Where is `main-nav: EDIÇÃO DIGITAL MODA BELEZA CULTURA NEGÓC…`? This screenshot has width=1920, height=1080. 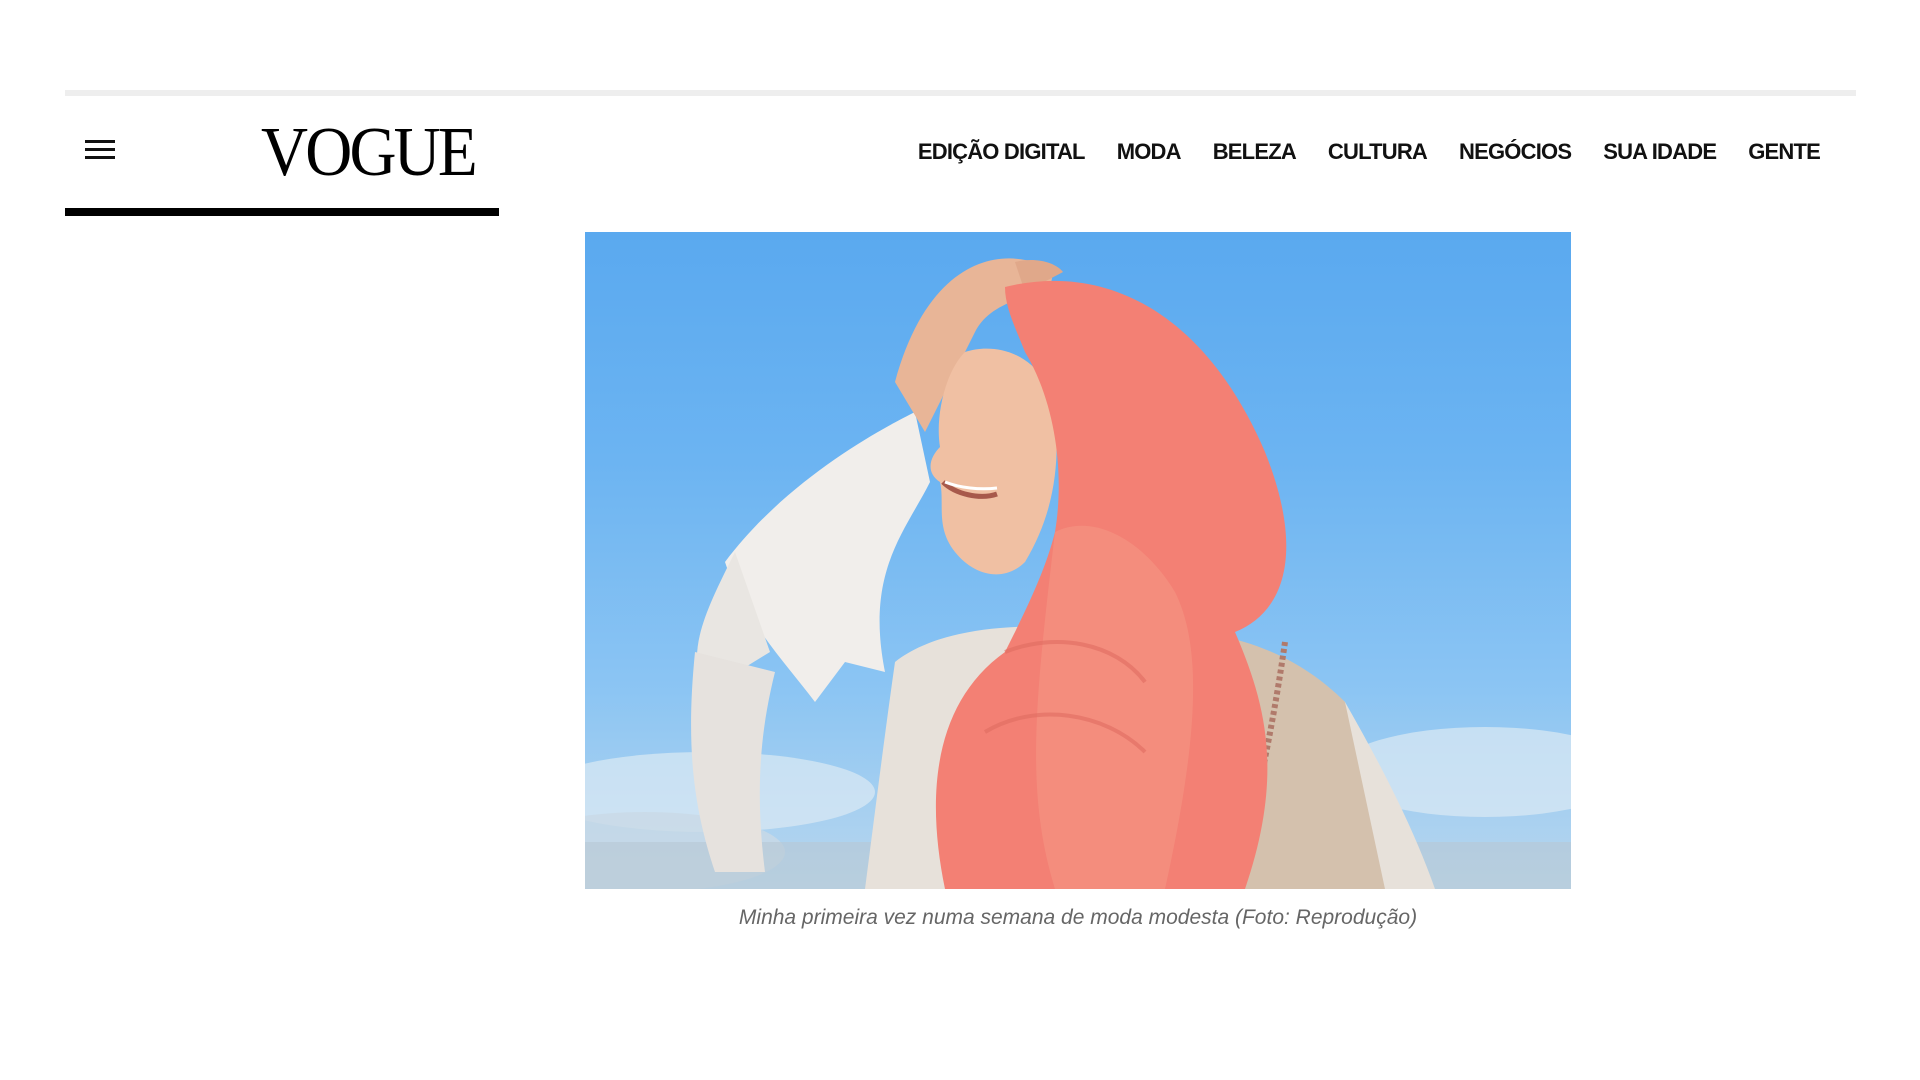
main-nav: EDIÇÃO DIGITAL MODA BELEZA CULTURA NEGÓC… is located at coordinates (1353, 152).